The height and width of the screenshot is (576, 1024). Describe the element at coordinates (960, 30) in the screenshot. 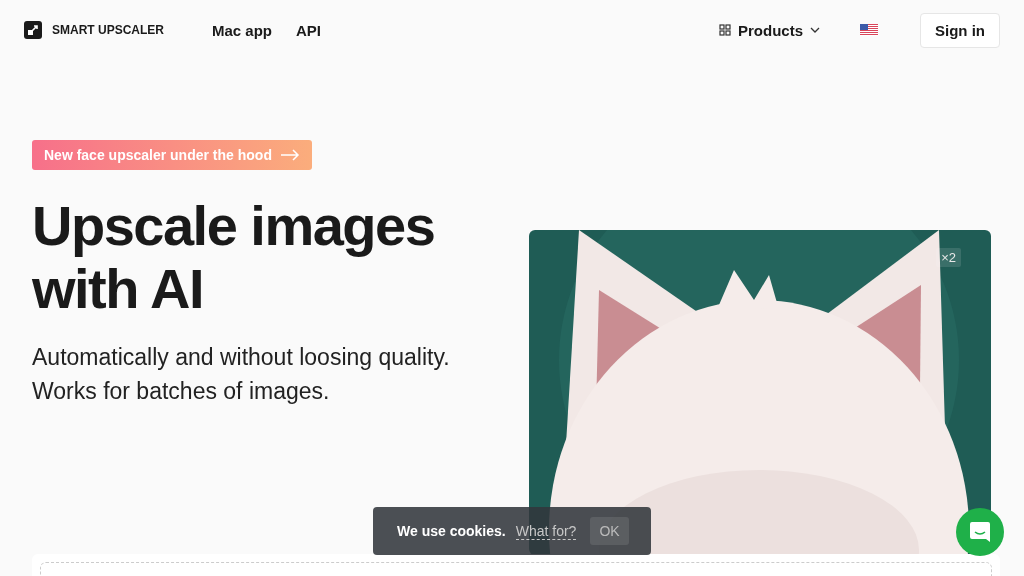

I see `sign-in-button: Sign in` at that location.